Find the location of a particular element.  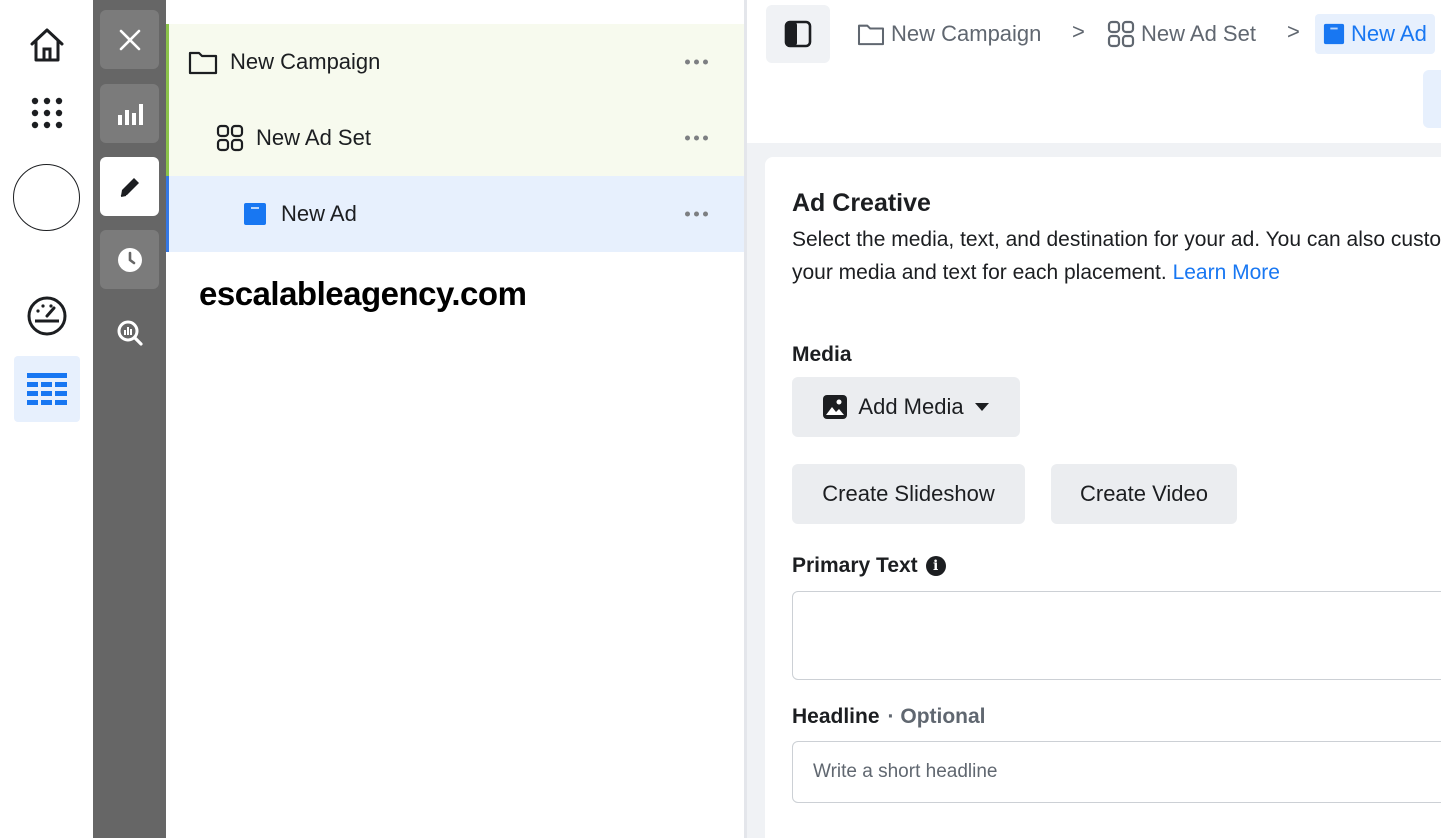

ad-creative-title: Ad Creative is located at coordinates (861, 203).